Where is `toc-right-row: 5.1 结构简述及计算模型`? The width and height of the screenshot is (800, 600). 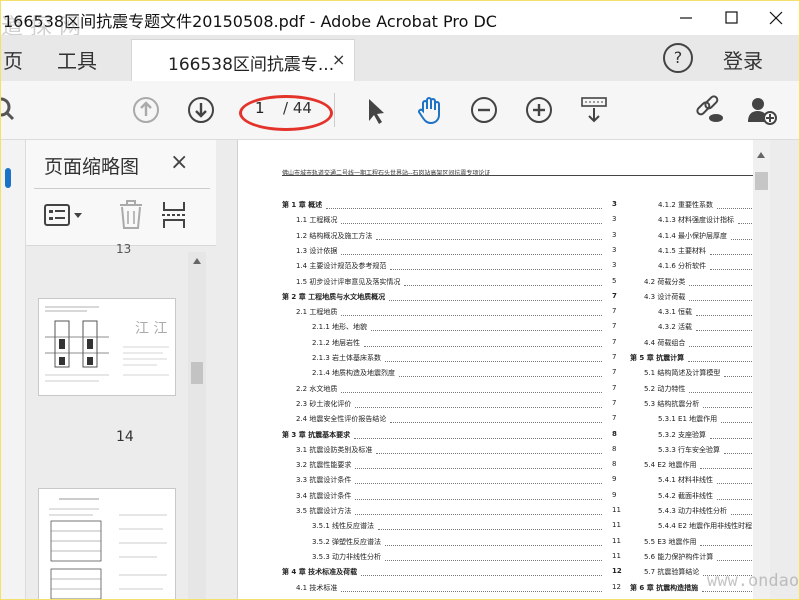 toc-right-row: 5.1 结构简述及计算模型 is located at coordinates (698, 373).